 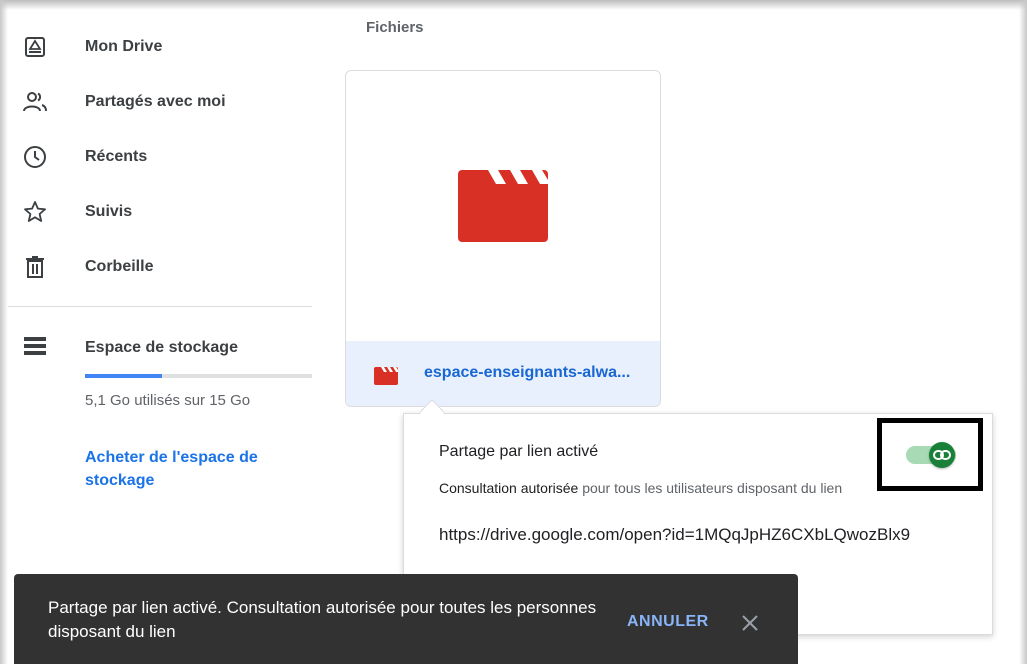 What do you see at coordinates (750, 623) in the screenshot?
I see `close-icon` at bounding box center [750, 623].